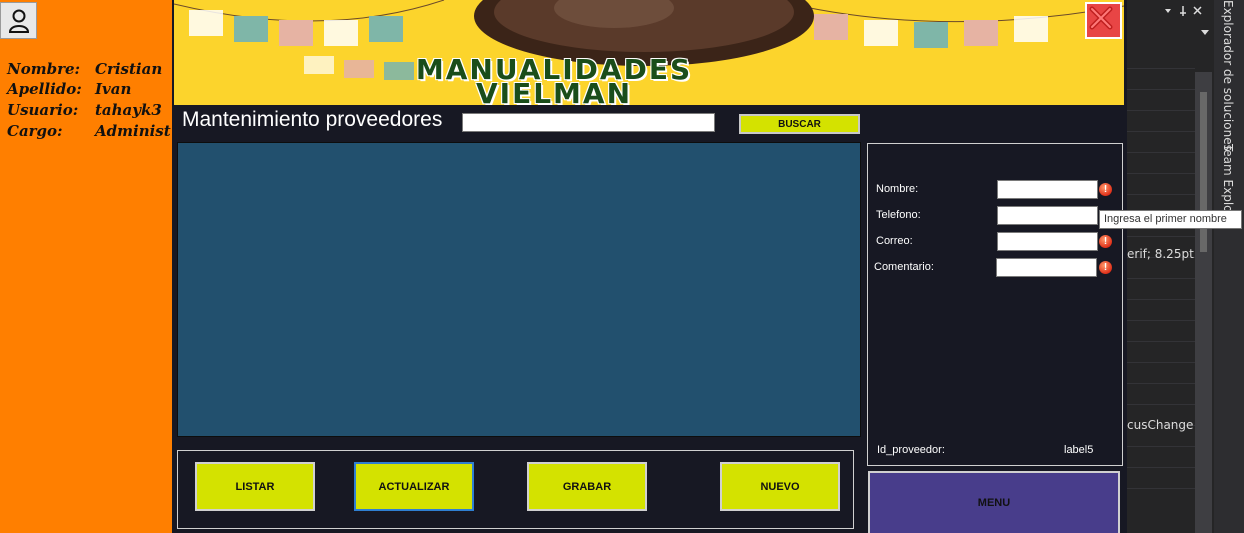 The image size is (1244, 533). Describe the element at coordinates (904, 267) in the screenshot. I see `comment-label: Comentario:` at that location.